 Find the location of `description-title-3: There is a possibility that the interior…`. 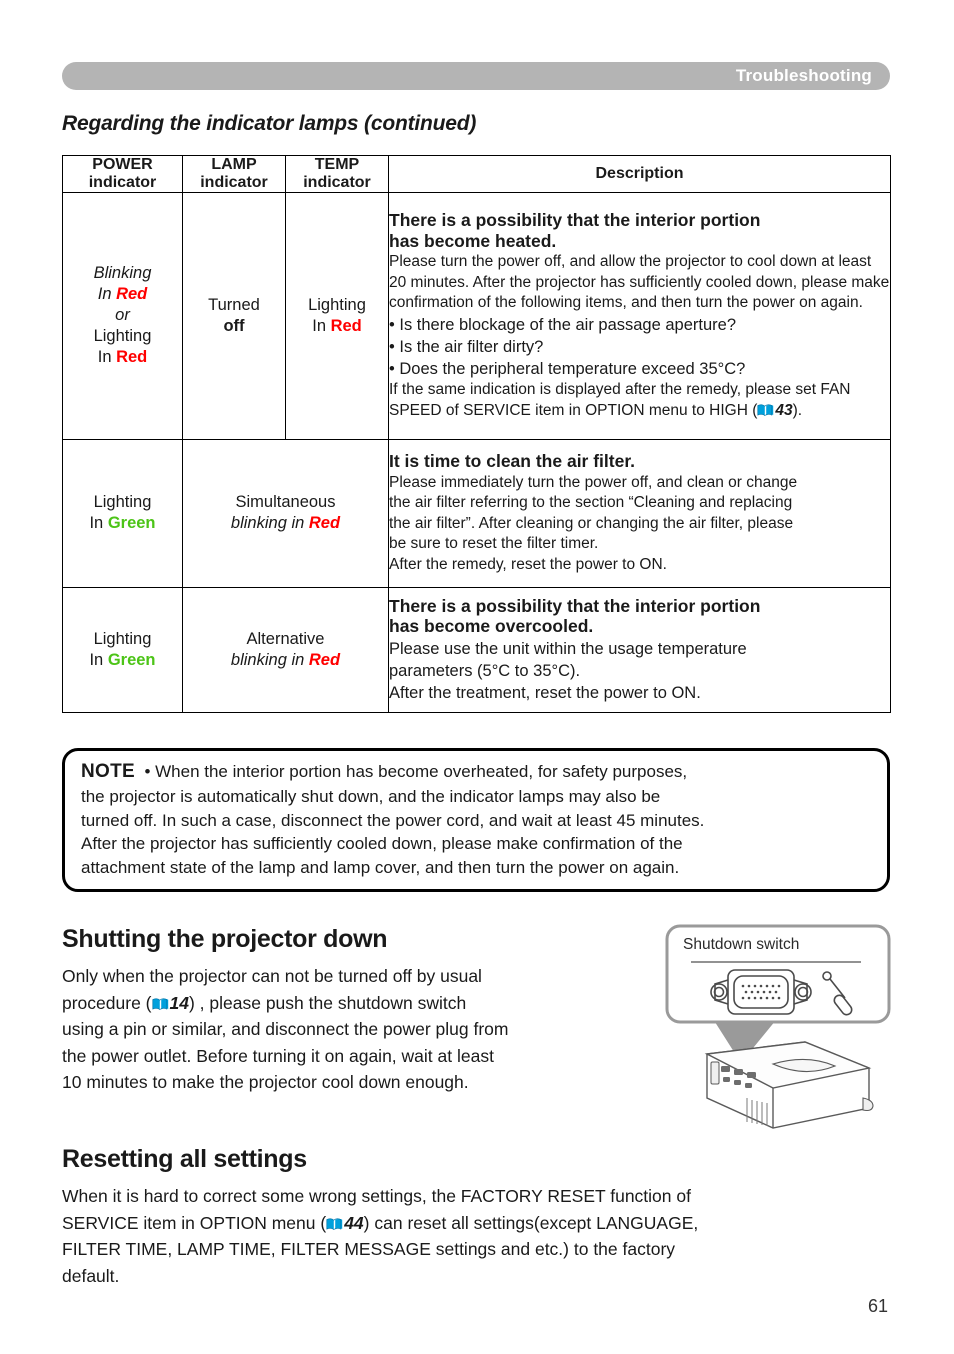

description-title-3: There is a possibility that the interior… is located at coordinates (639, 616).